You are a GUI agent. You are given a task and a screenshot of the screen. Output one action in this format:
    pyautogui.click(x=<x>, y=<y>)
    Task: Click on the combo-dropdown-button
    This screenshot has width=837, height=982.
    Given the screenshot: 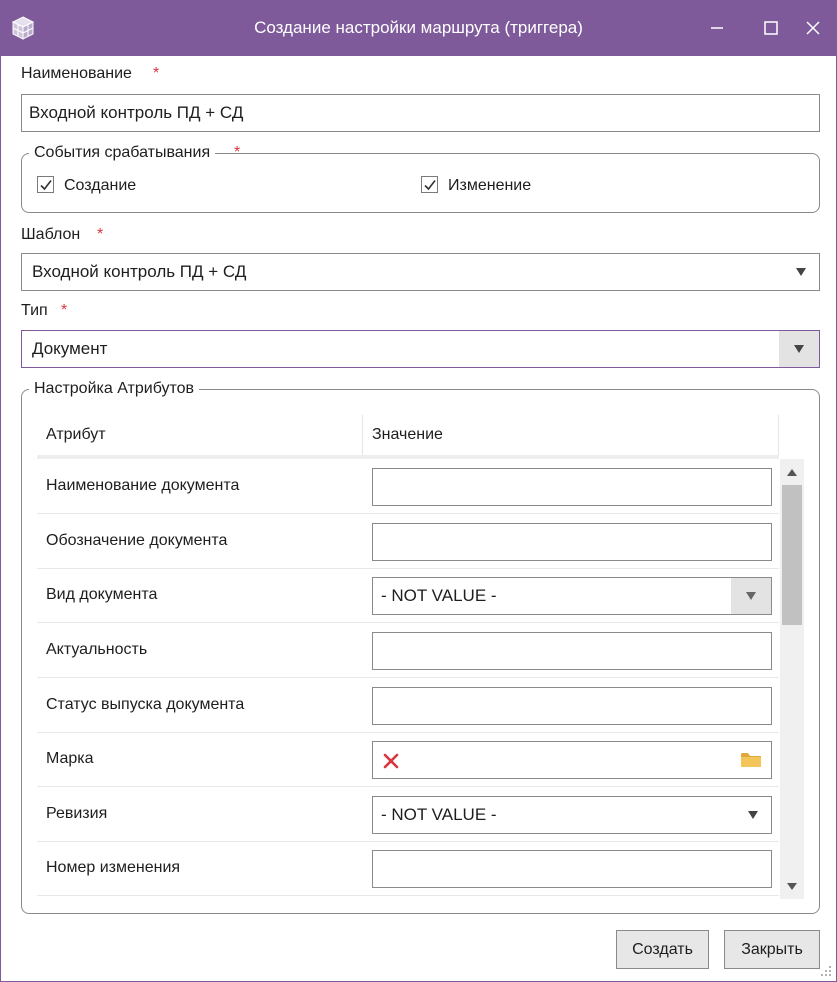 What is the action you would take?
    pyautogui.click(x=751, y=596)
    